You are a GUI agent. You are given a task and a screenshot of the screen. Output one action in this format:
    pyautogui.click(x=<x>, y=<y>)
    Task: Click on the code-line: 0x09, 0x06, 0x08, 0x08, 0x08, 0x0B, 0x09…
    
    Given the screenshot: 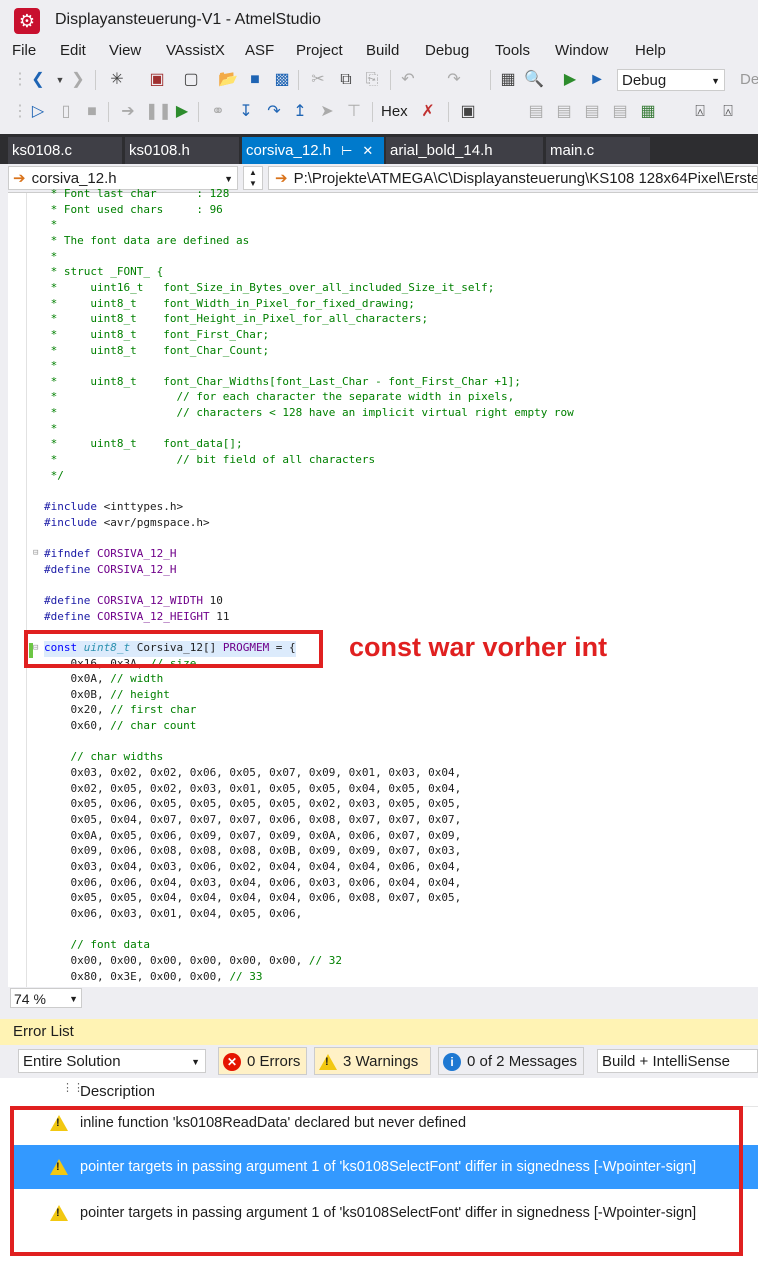 What is the action you would take?
    pyautogui.click(x=253, y=851)
    